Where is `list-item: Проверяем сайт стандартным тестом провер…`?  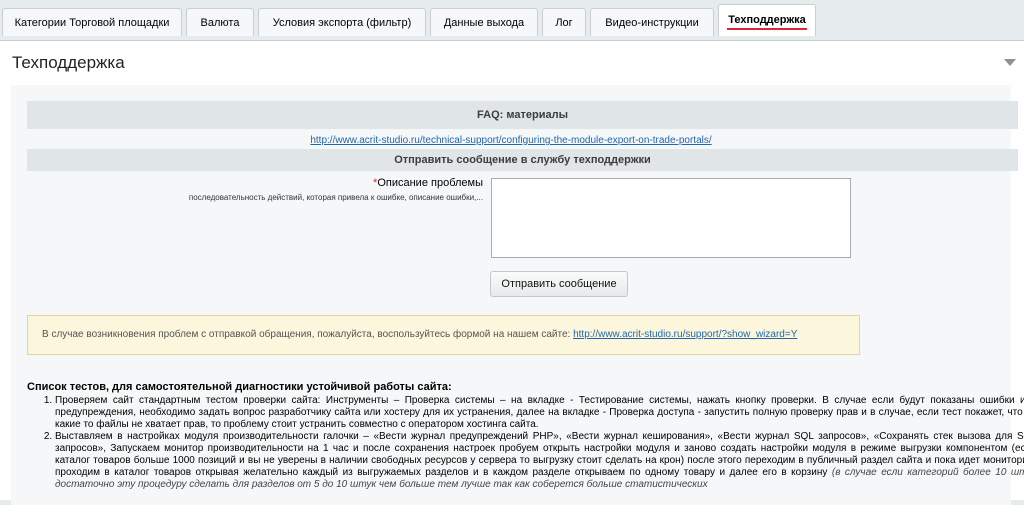 list-item: Проверяем сайт стандартным тестом провер… is located at coordinates (539, 413).